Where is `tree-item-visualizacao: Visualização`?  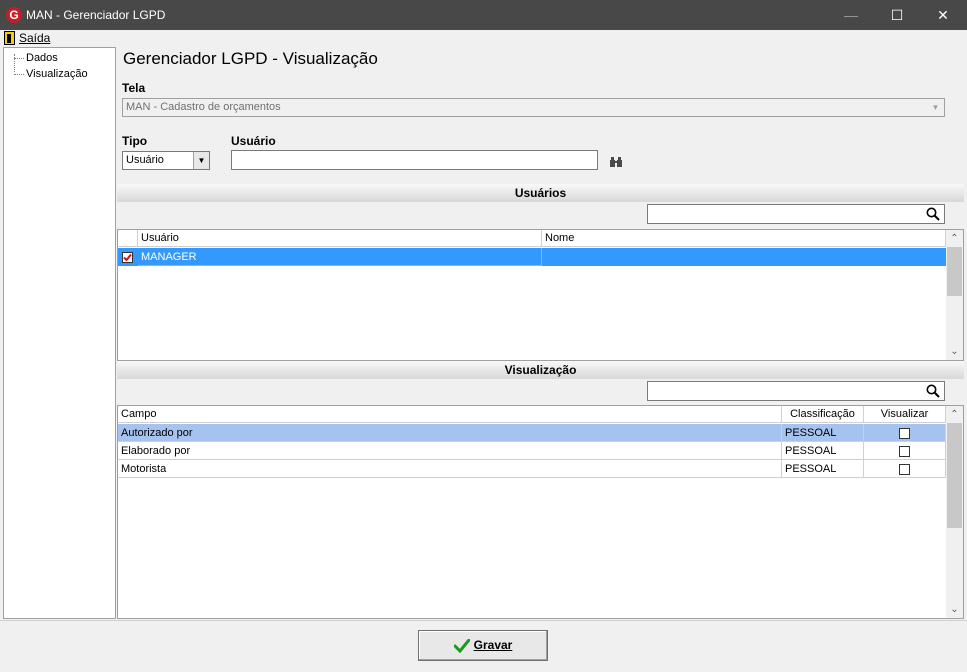
tree-item-visualizacao: Visualização is located at coordinates (57, 74).